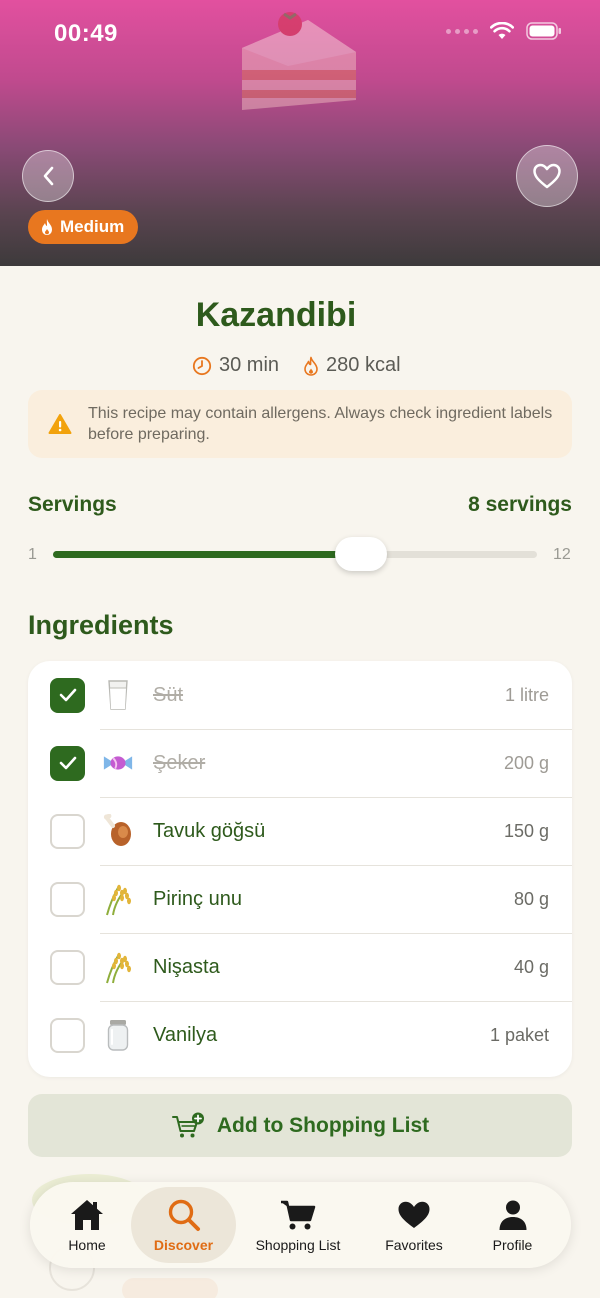 The height and width of the screenshot is (1298, 600). I want to click on add-to-shopping-list-button: Add to Shopping List, so click(300, 1125).